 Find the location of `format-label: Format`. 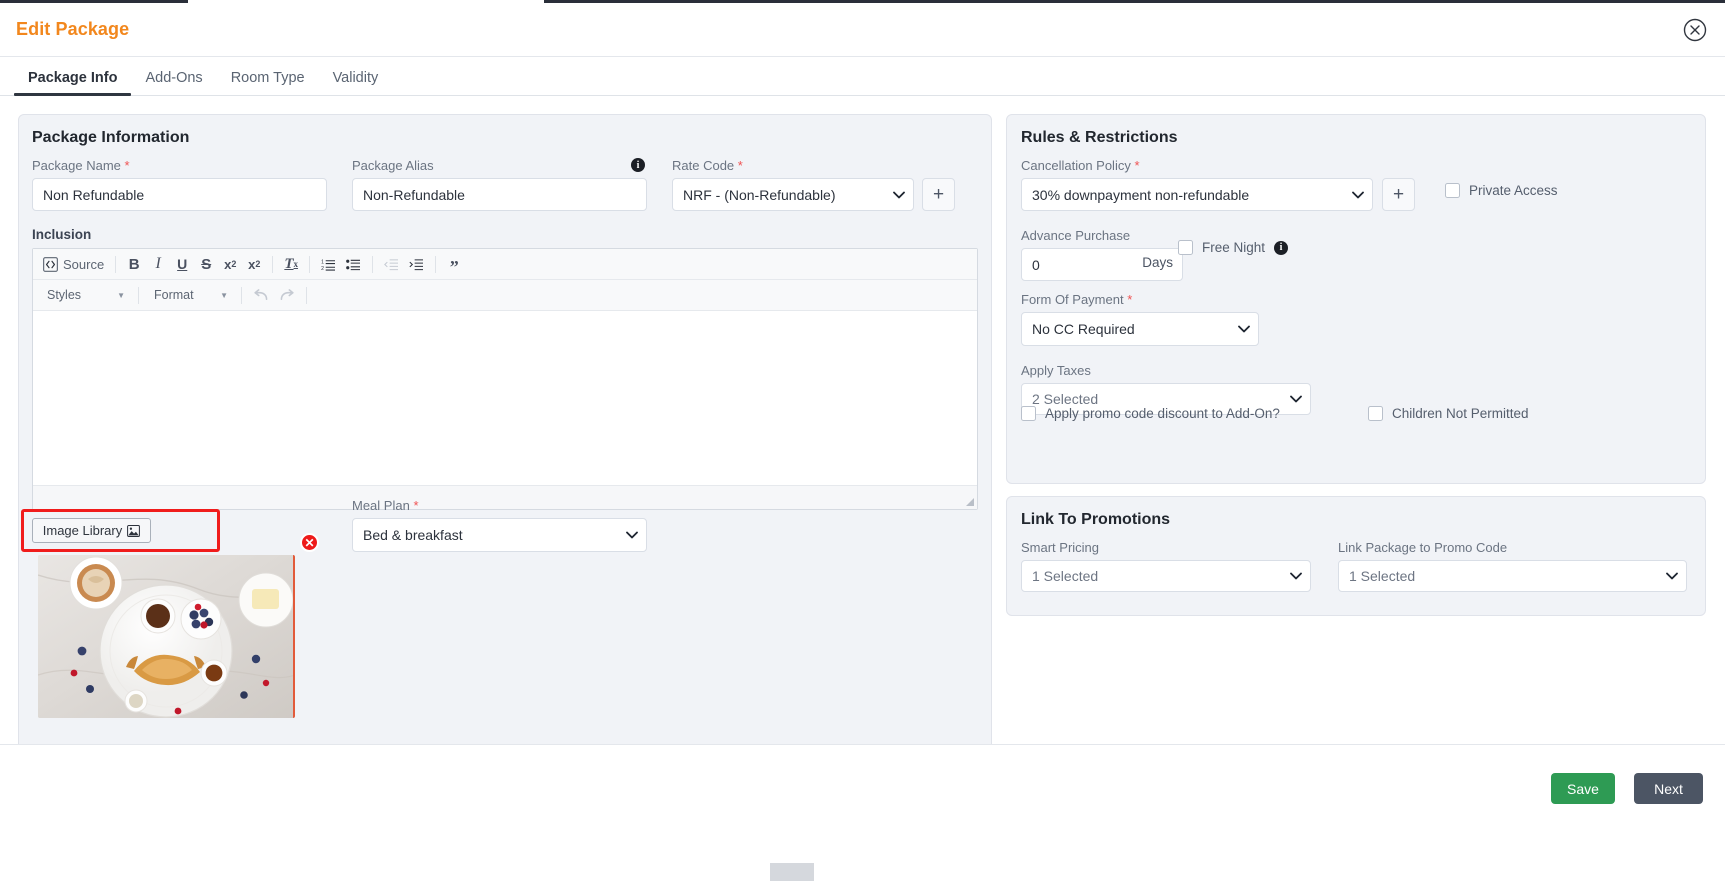

format-label: Format is located at coordinates (174, 295).